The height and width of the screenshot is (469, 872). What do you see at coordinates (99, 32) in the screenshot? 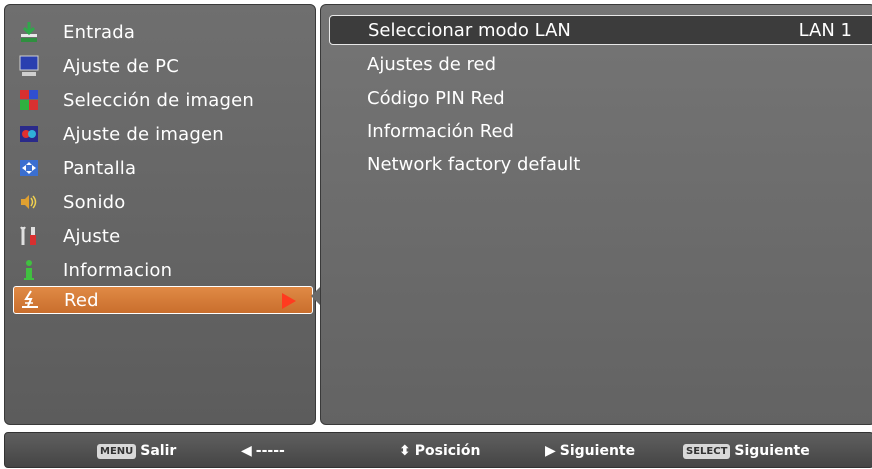
I see `menu-item-label: Entrada` at bounding box center [99, 32].